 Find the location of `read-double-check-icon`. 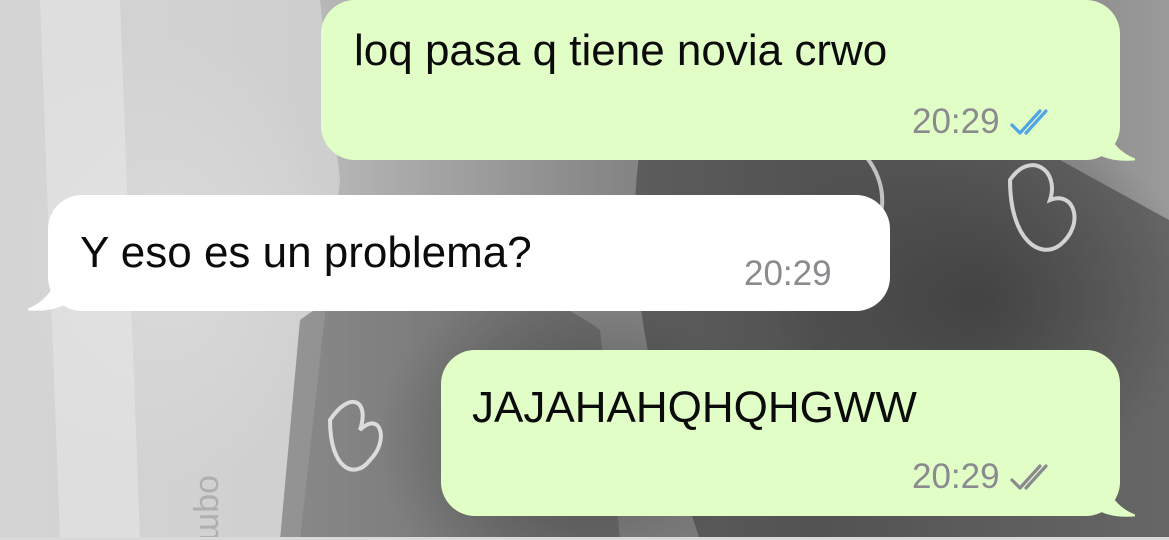

read-double-check-icon is located at coordinates (1028, 121).